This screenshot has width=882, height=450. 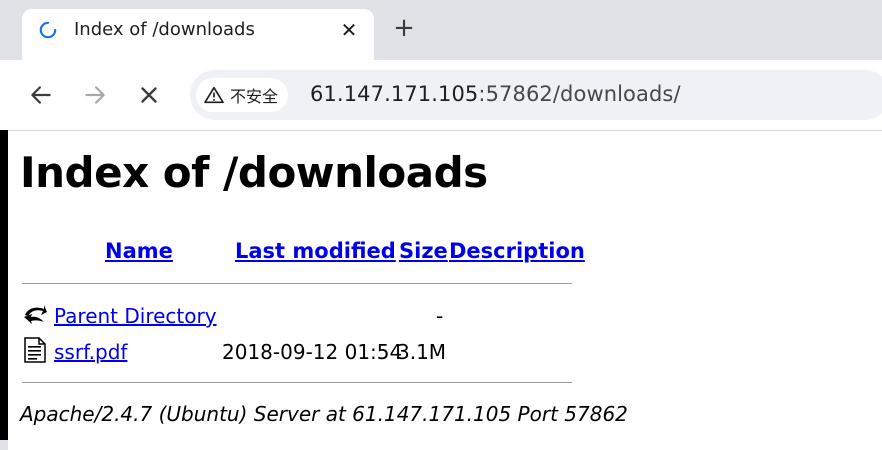 What do you see at coordinates (297, 382) in the screenshot?
I see `footer-divider` at bounding box center [297, 382].